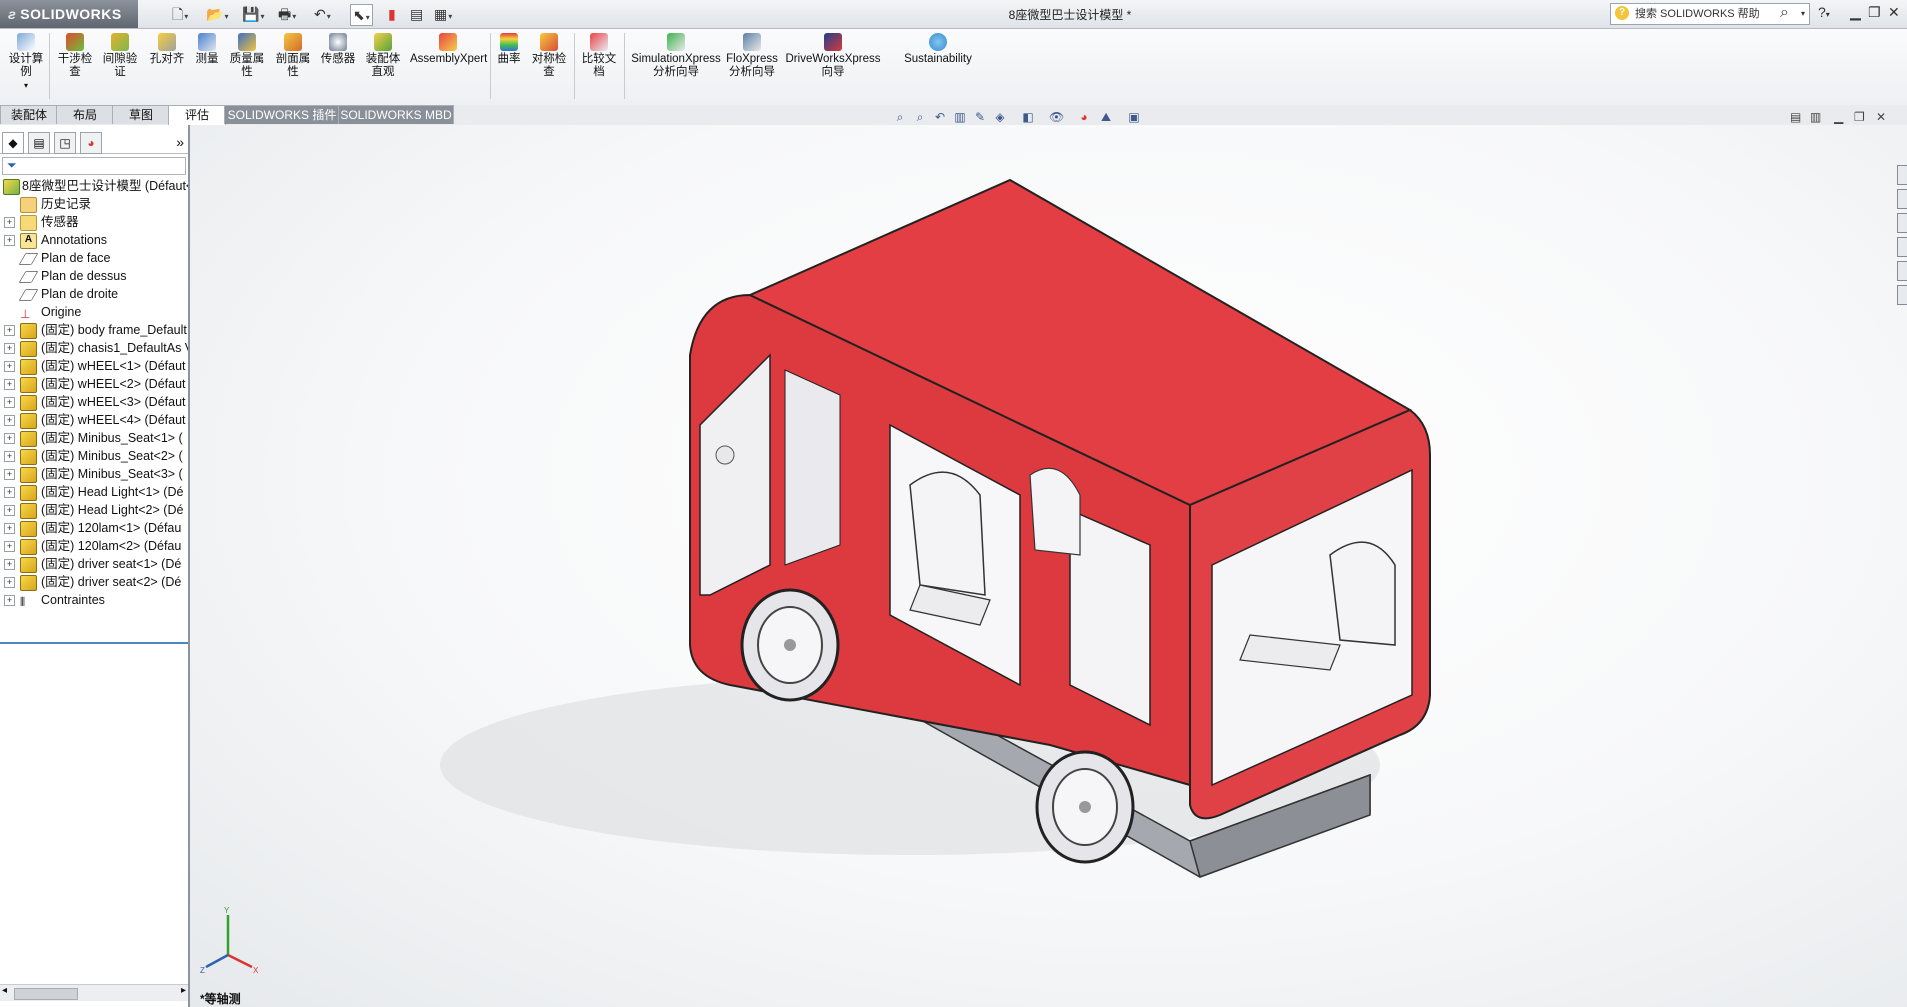  I want to click on minimize-window-button: ▁, so click(1855, 12).